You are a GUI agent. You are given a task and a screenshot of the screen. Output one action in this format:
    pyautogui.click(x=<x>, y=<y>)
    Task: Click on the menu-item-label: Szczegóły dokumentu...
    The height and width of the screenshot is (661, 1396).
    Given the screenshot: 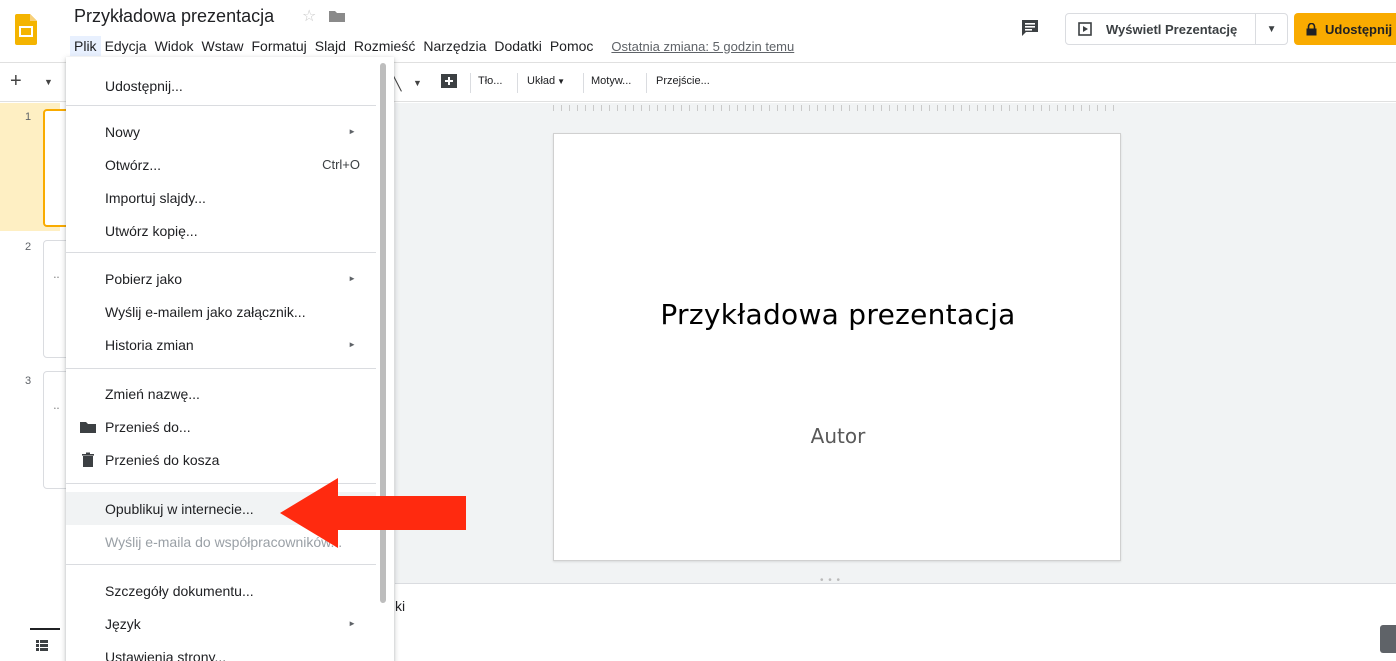 What is the action you would take?
    pyautogui.click(x=179, y=590)
    